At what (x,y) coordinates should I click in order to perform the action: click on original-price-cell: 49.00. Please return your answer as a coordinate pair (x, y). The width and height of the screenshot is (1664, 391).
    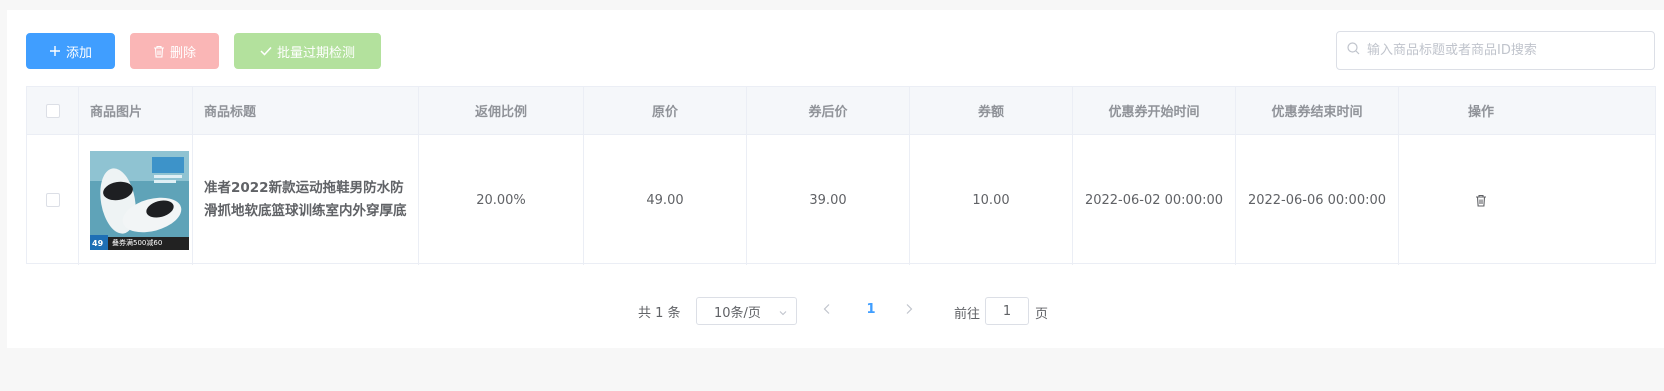
    Looking at the image, I should click on (665, 200).